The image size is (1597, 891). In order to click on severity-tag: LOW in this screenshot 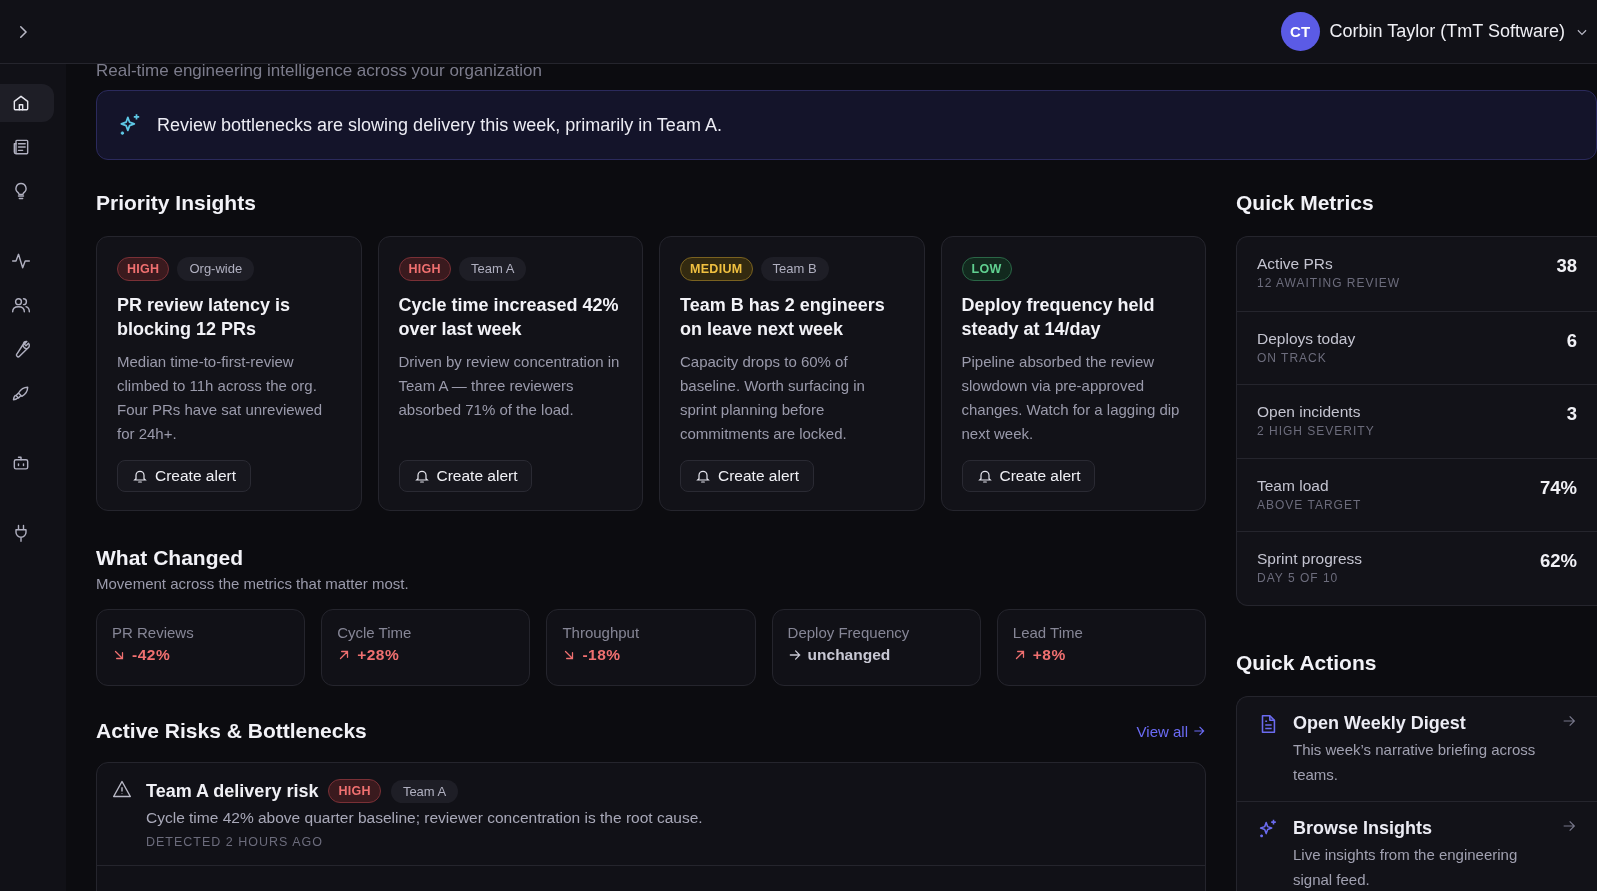, I will do `click(986, 269)`.